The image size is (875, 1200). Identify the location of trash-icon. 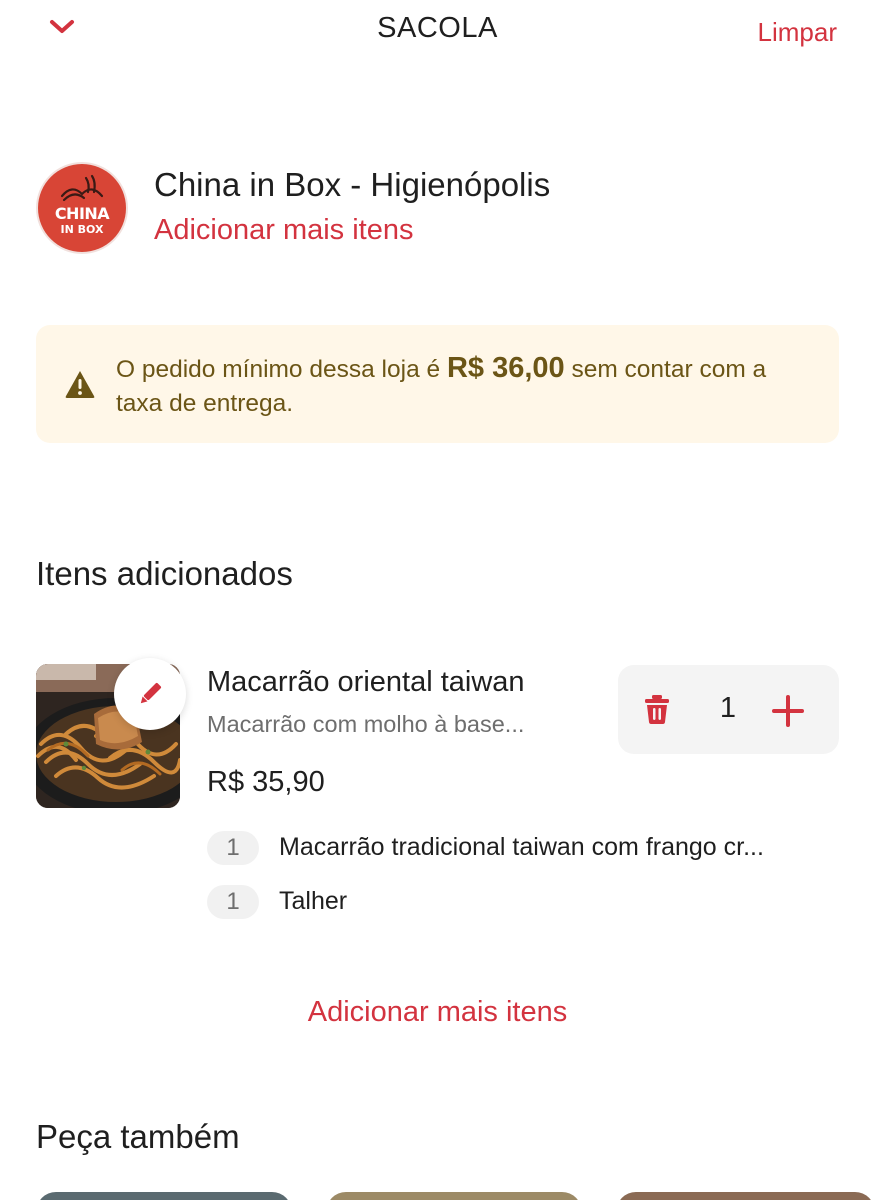
(657, 709).